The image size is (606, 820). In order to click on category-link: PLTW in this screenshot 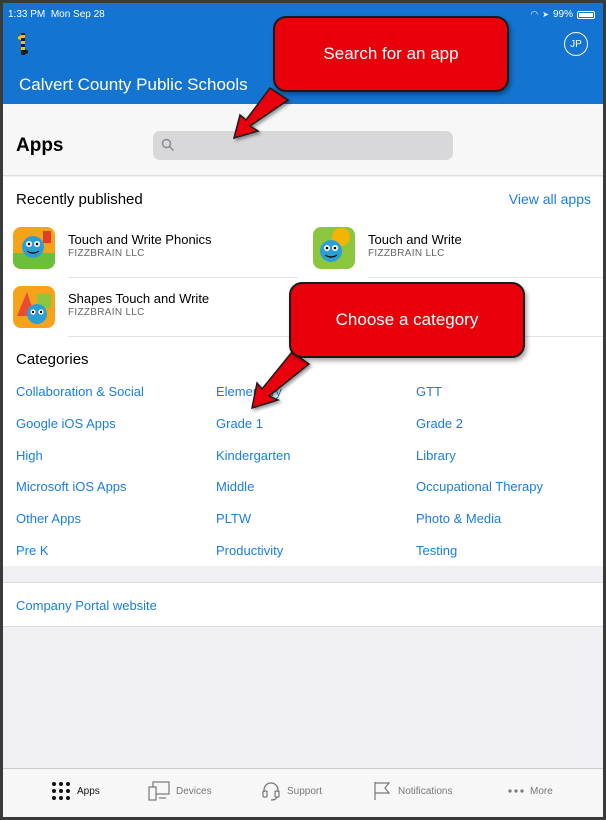, I will do `click(233, 518)`.